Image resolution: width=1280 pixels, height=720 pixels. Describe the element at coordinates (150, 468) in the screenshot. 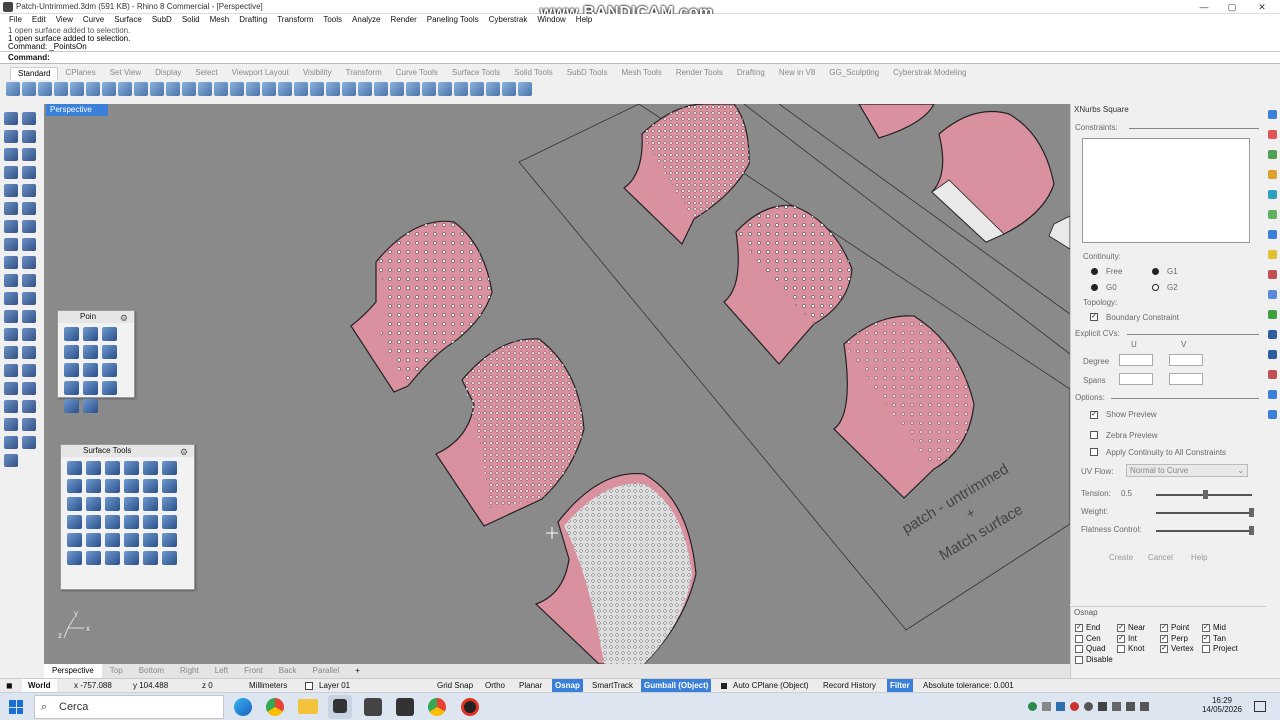

I see `offset-surface-icon` at that location.